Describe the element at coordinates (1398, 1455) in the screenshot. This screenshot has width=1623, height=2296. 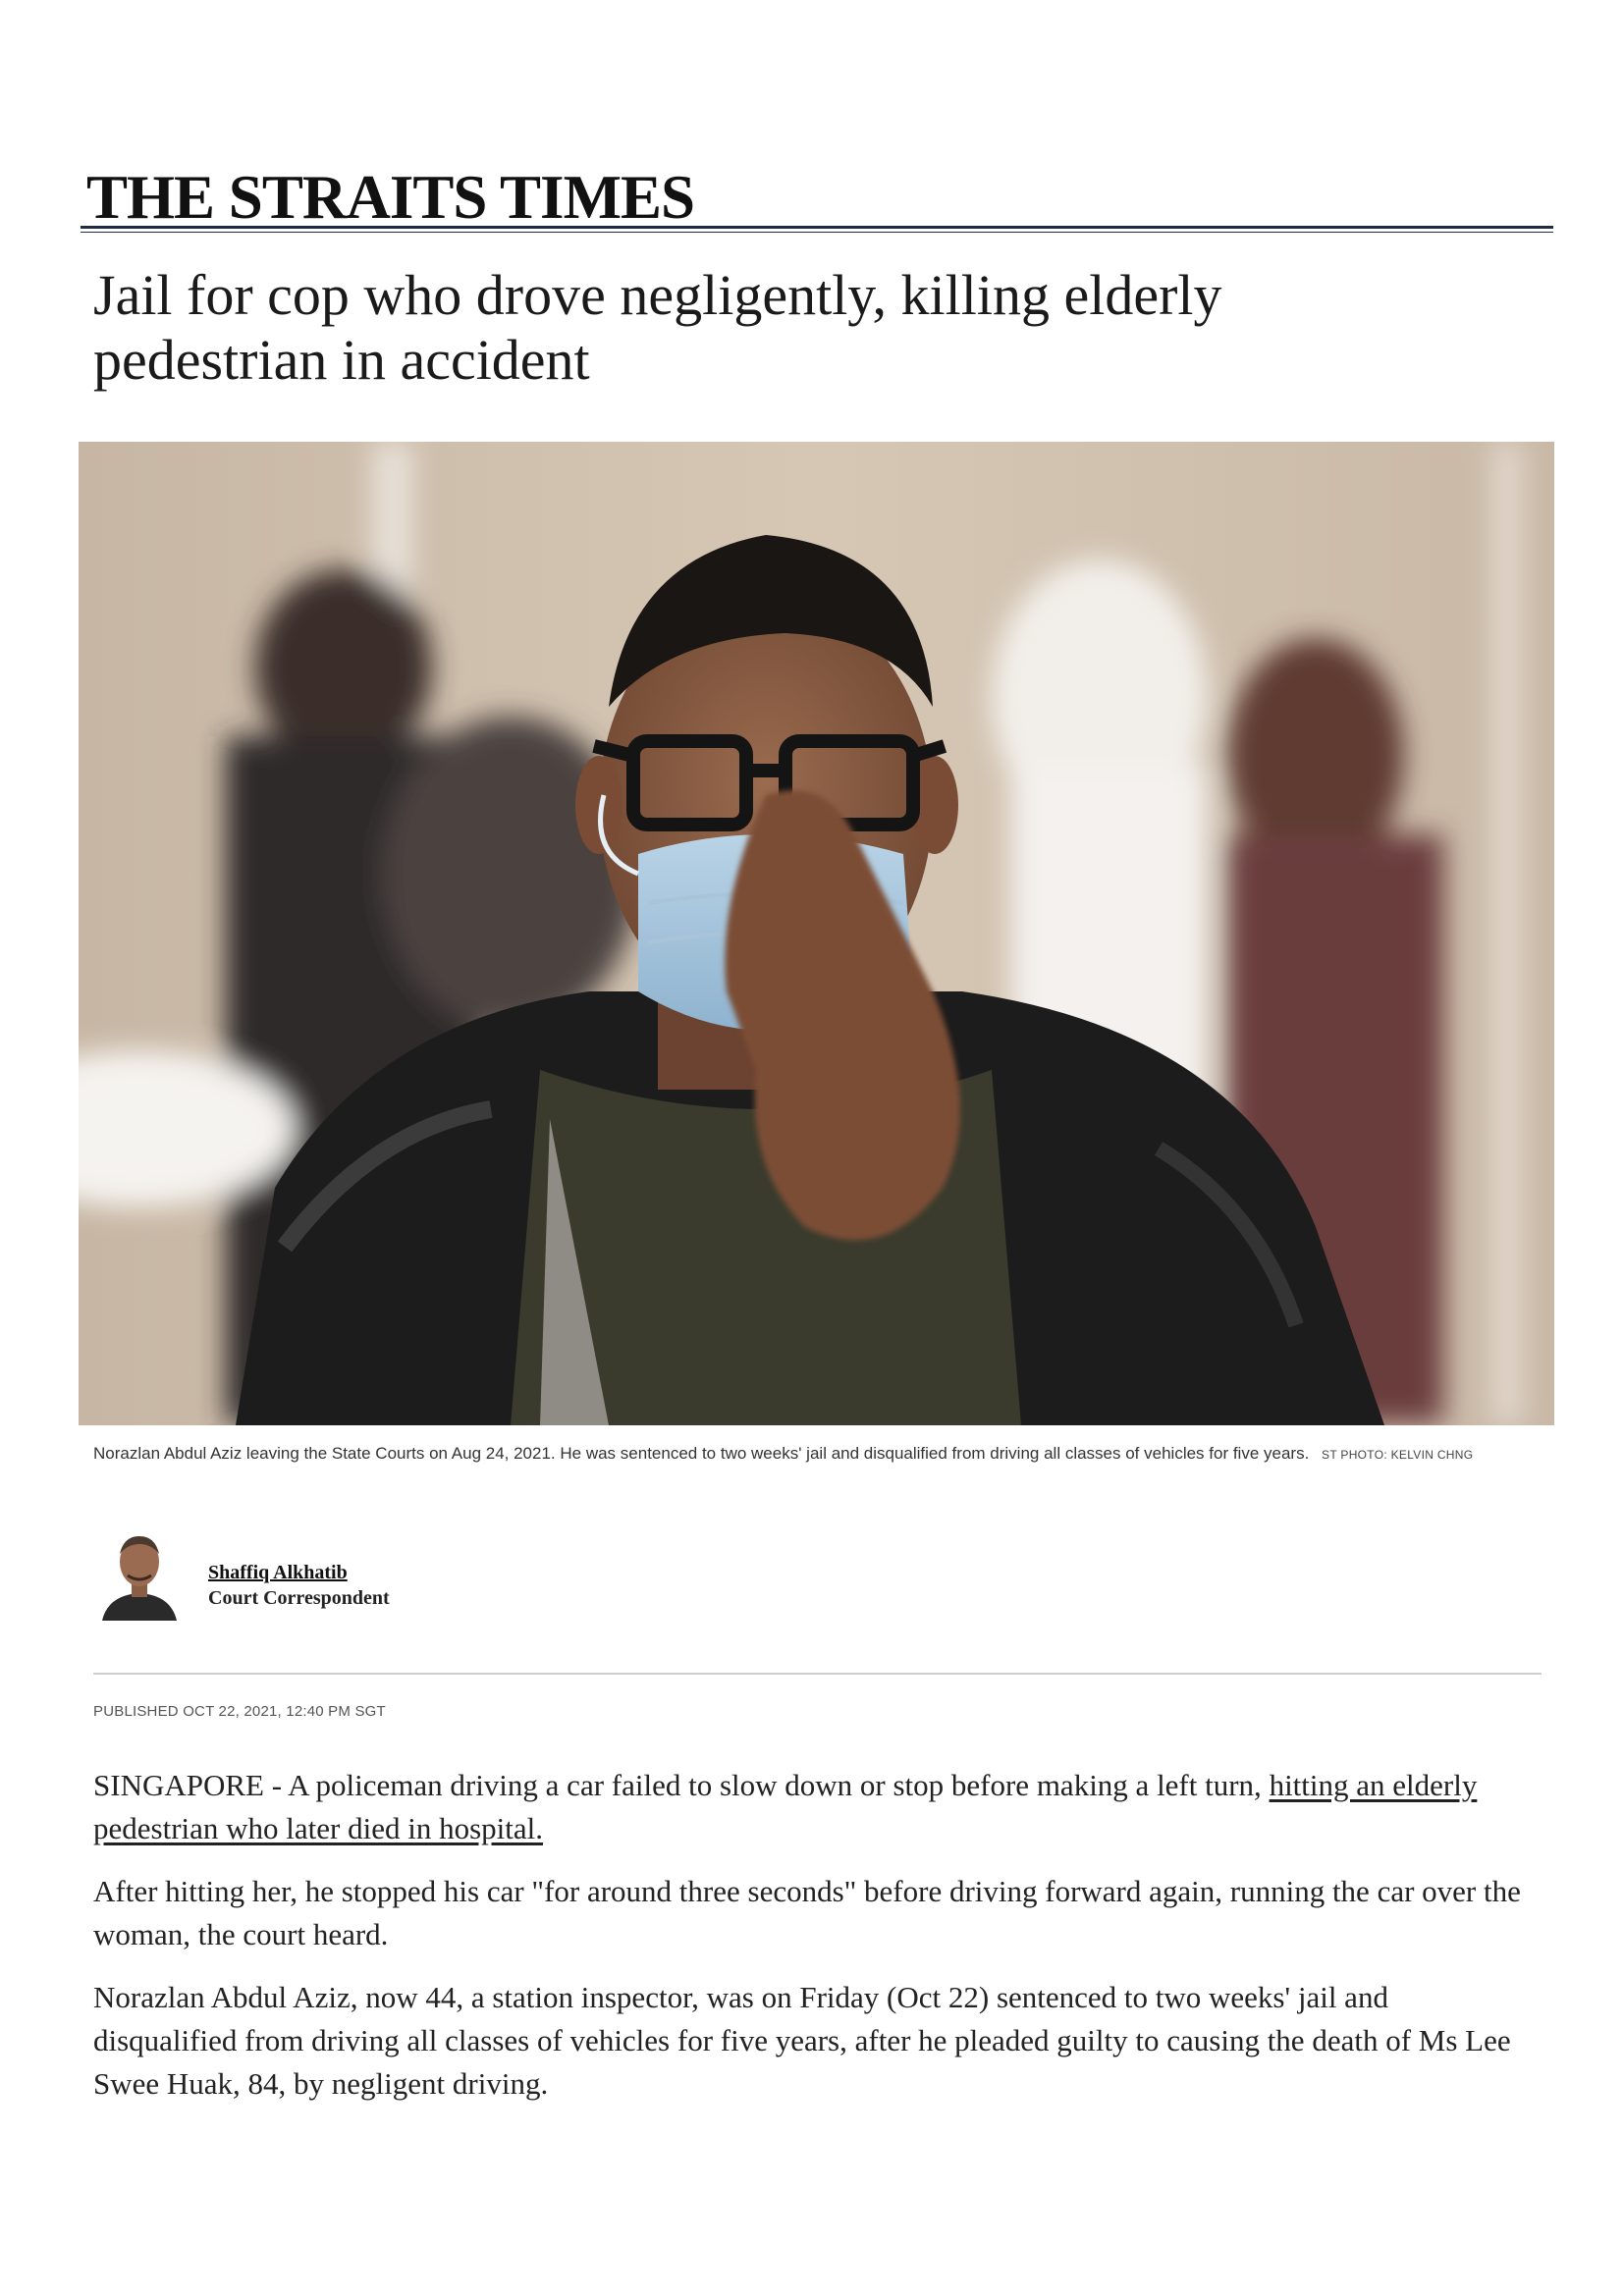
I see `photo-credit: ST PHOTO: KELVIN CHNG` at that location.